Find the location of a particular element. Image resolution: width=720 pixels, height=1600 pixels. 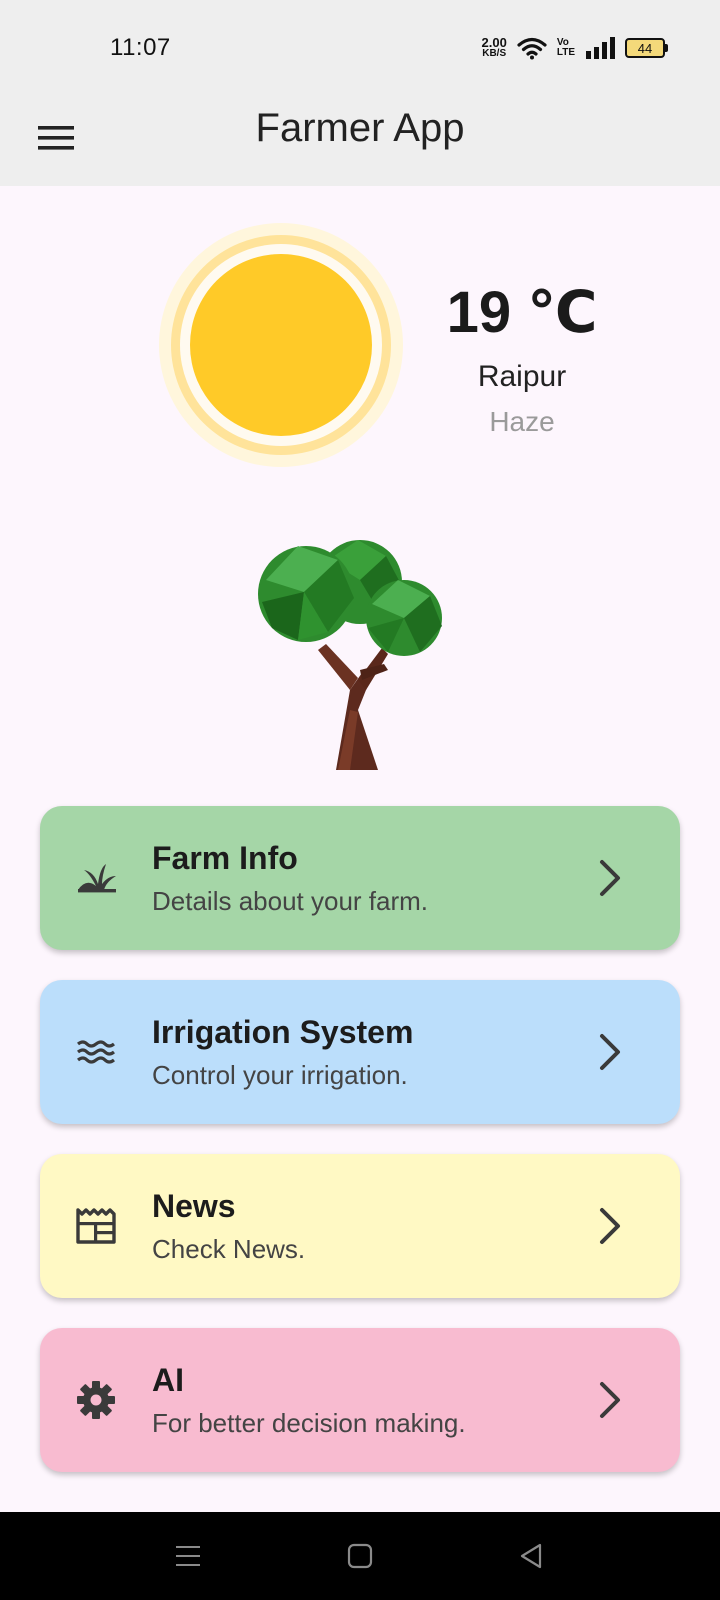

city-name: Raipur is located at coordinates (522, 376).